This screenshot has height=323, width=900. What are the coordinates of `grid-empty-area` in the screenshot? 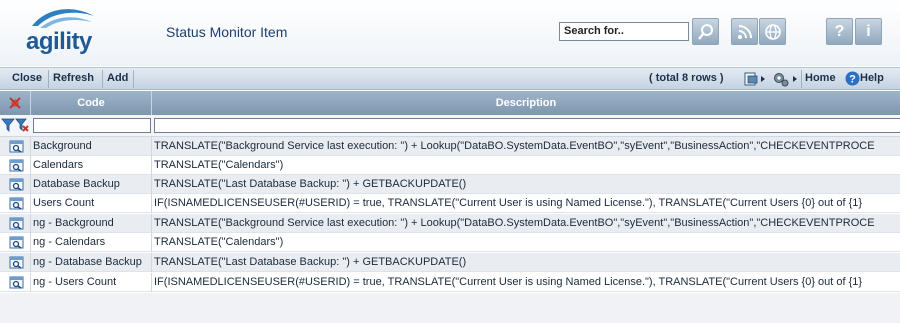 It's located at (450, 308).